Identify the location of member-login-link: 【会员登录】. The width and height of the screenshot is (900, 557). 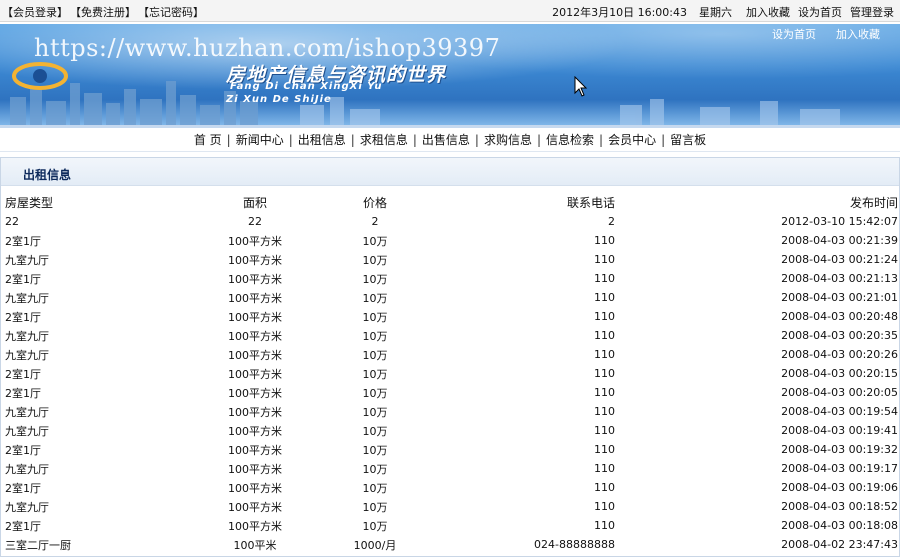
(35, 12).